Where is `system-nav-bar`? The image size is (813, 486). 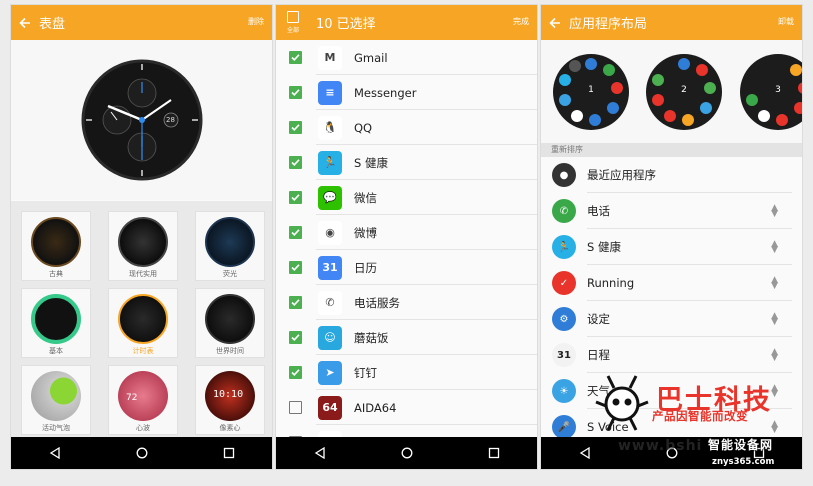
system-nav-bar is located at coordinates (406, 453).